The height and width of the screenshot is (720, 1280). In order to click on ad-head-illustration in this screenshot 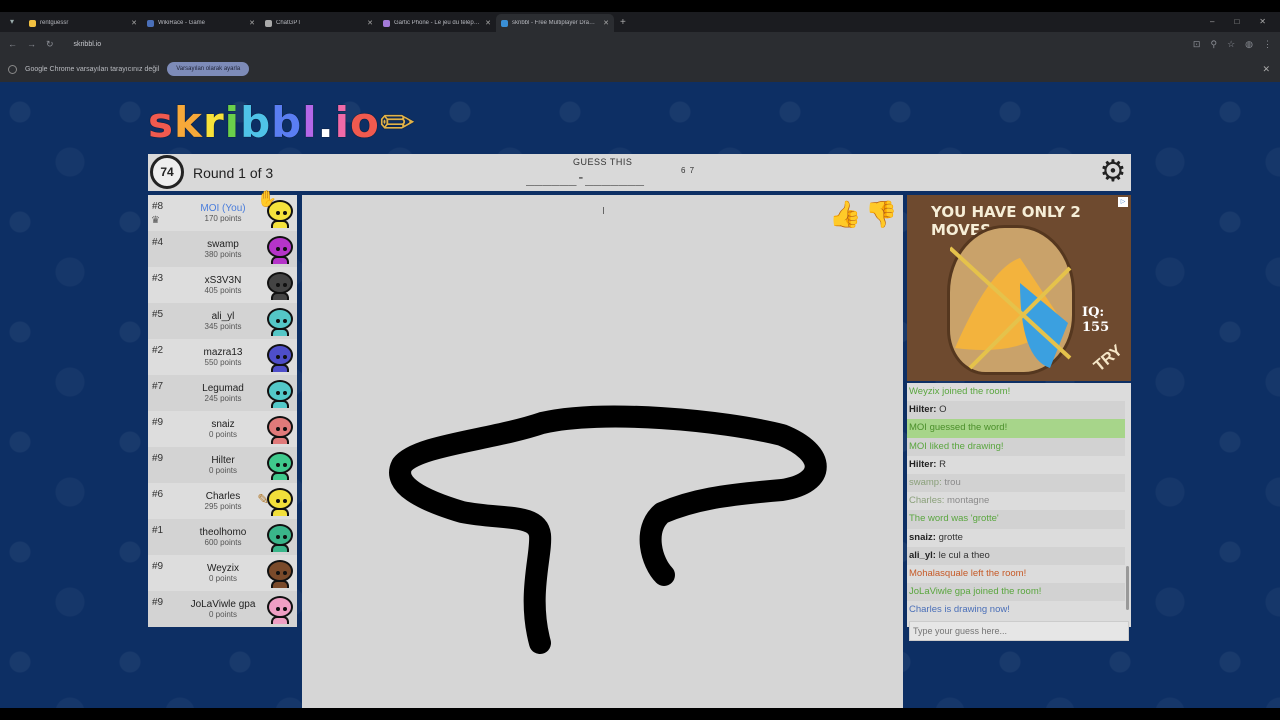, I will do `click(1011, 300)`.